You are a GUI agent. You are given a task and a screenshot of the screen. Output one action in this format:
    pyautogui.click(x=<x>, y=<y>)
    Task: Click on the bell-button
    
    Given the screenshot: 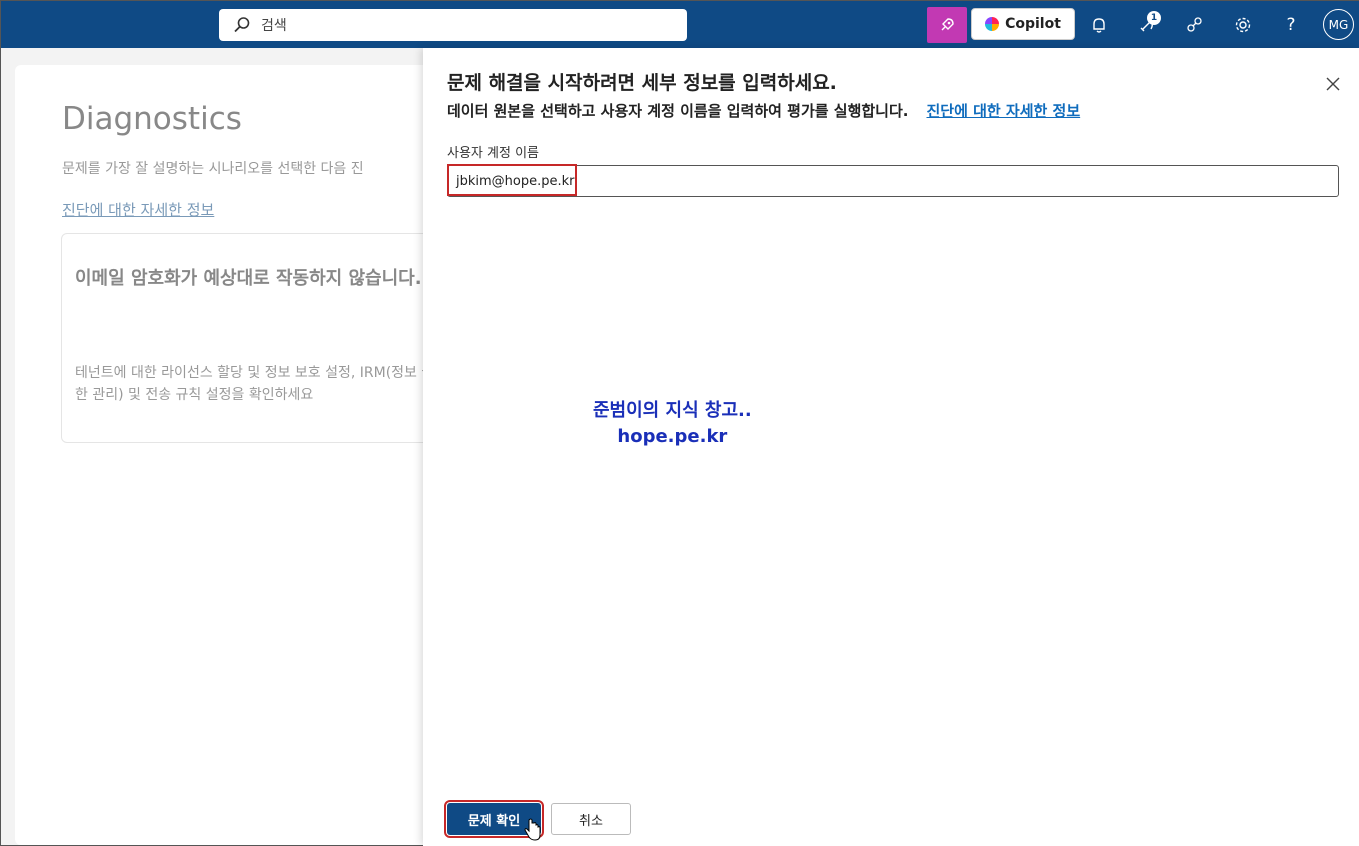 What is the action you would take?
    pyautogui.click(x=1099, y=25)
    